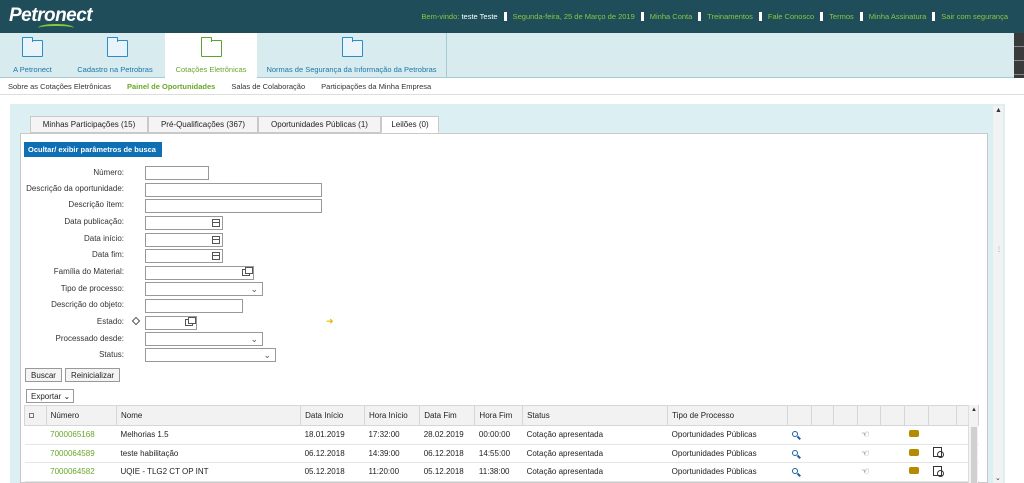 The image size is (1024, 483). Describe the element at coordinates (210, 355) in the screenshot. I see `status-select: ⌄` at that location.